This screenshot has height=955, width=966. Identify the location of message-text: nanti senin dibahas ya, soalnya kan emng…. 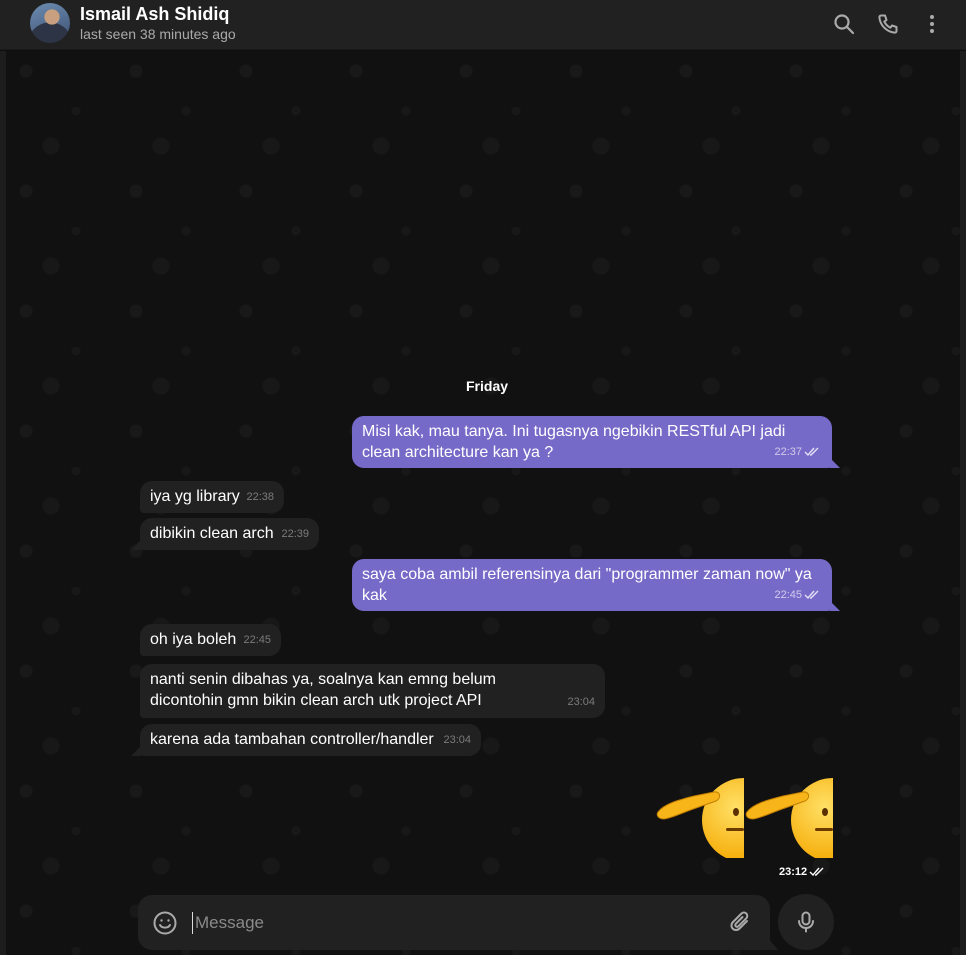
(323, 690).